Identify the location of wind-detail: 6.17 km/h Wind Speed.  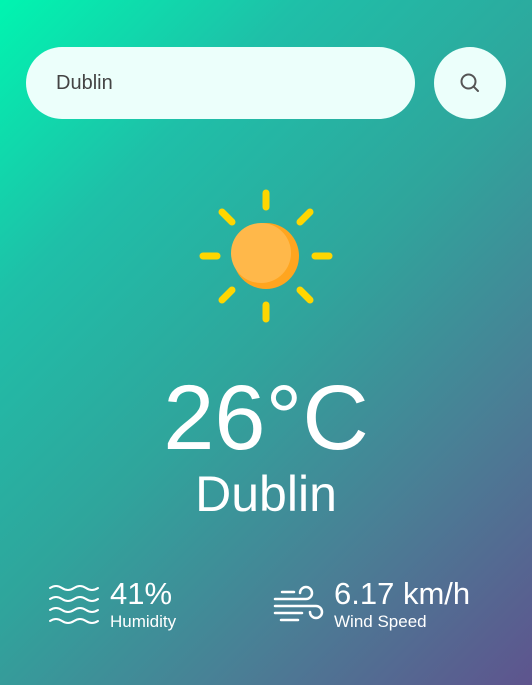
(371, 604).